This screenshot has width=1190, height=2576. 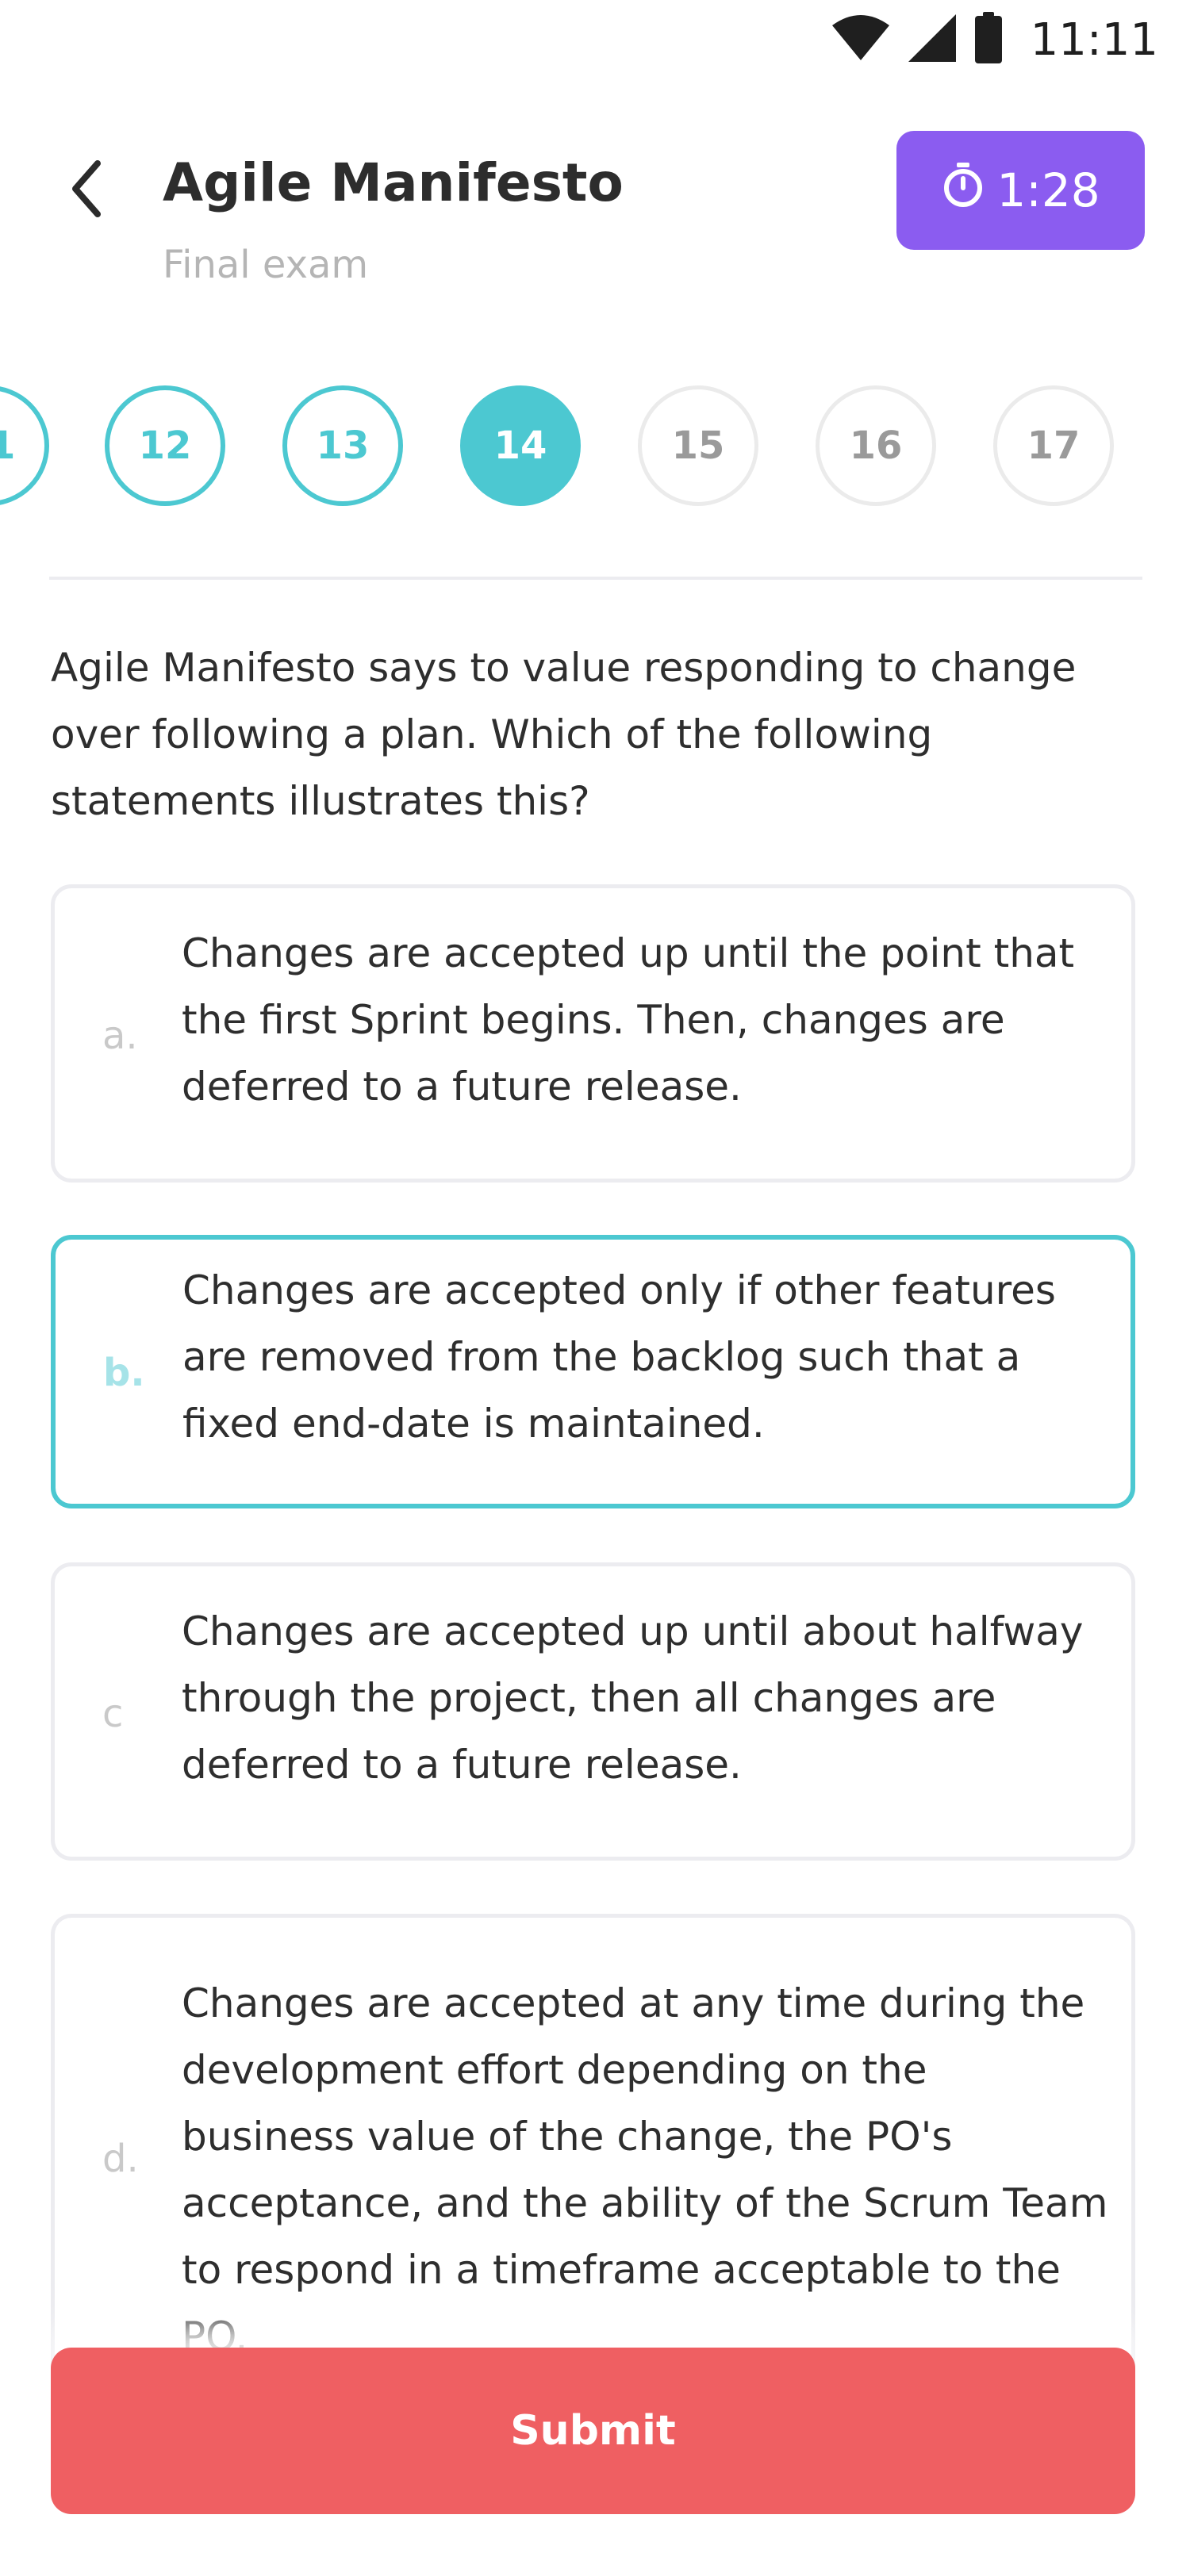 What do you see at coordinates (698, 446) in the screenshot?
I see `question-number-15: 15` at bounding box center [698, 446].